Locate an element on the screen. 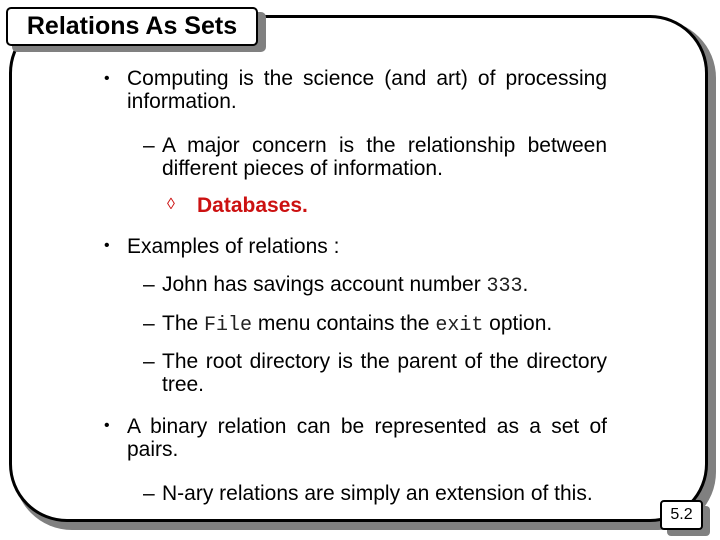 Image resolution: width=720 pixels, height=540 pixels. text: John has savings account number is located at coordinates (324, 284).